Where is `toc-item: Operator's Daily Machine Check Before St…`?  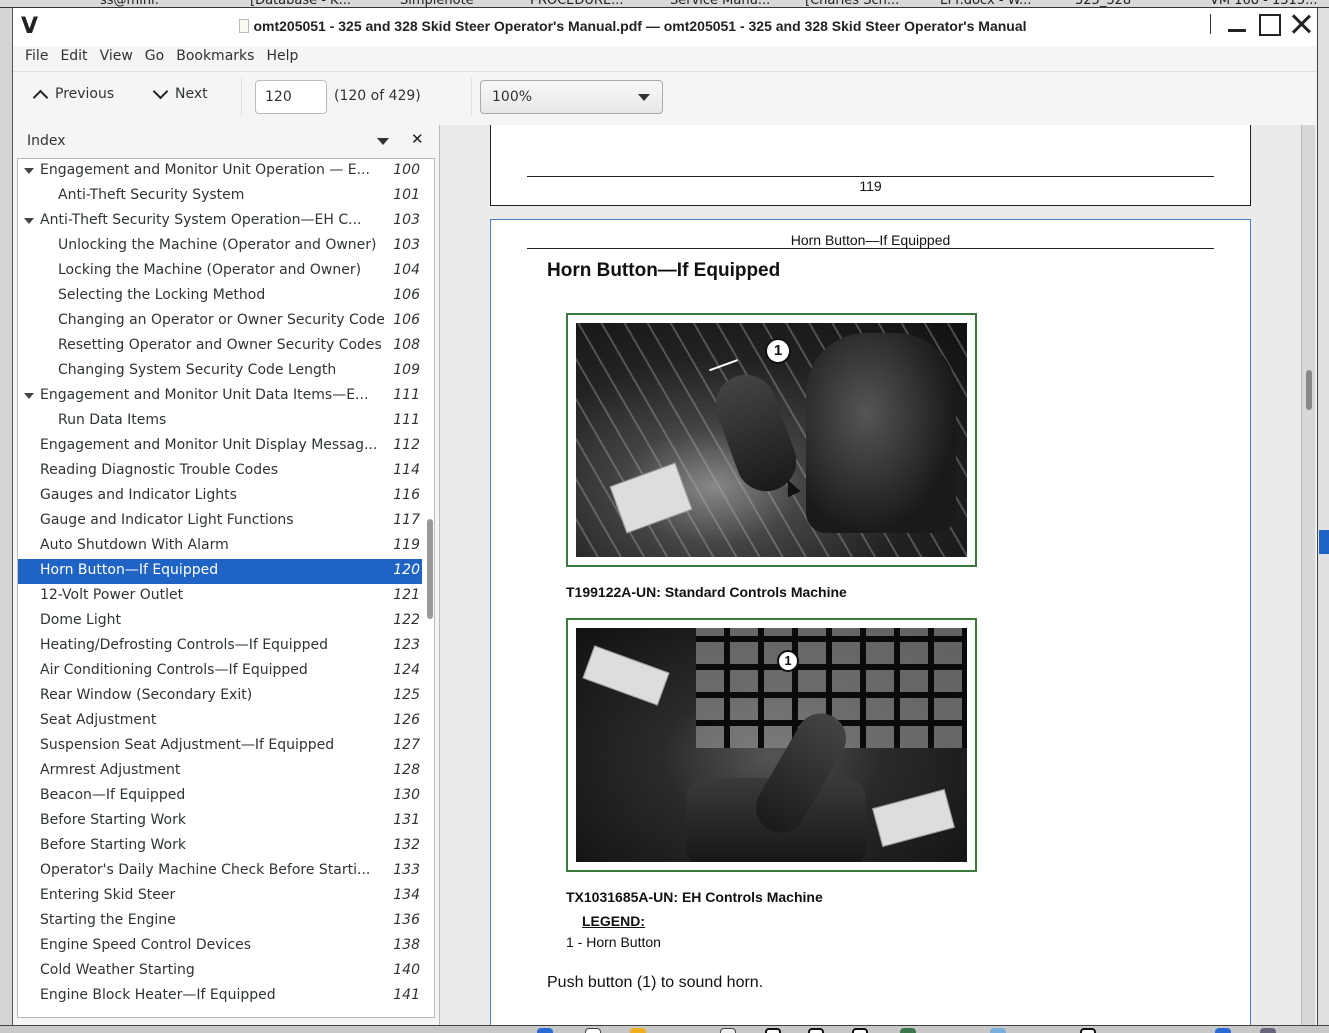
toc-item: Operator's Daily Machine Check Before St… is located at coordinates (220, 871).